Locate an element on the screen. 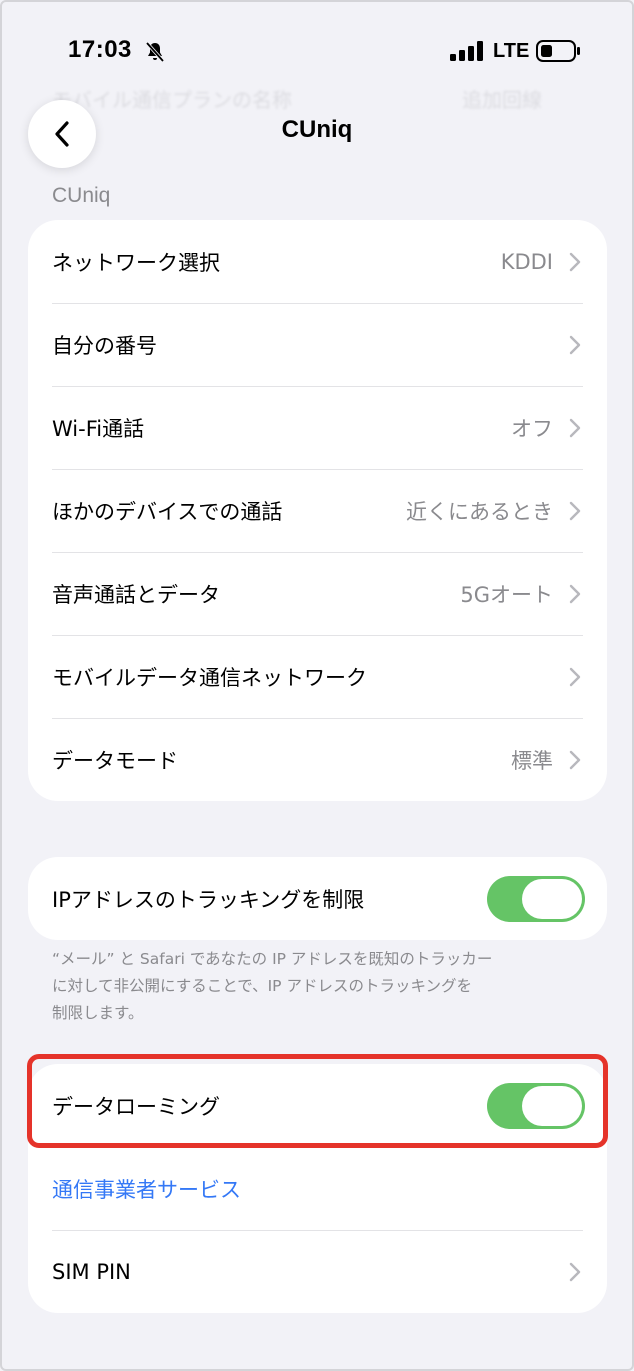 This screenshot has height=1371, width=634. status-time: 17:03 is located at coordinates (100, 49).